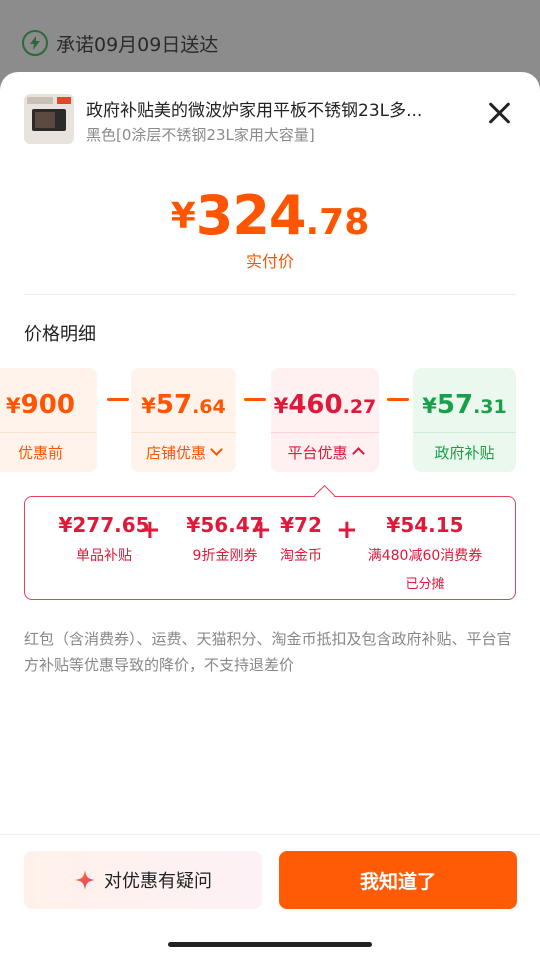 The width and height of the screenshot is (540, 958). I want to click on card-integer: 900, so click(47, 405).